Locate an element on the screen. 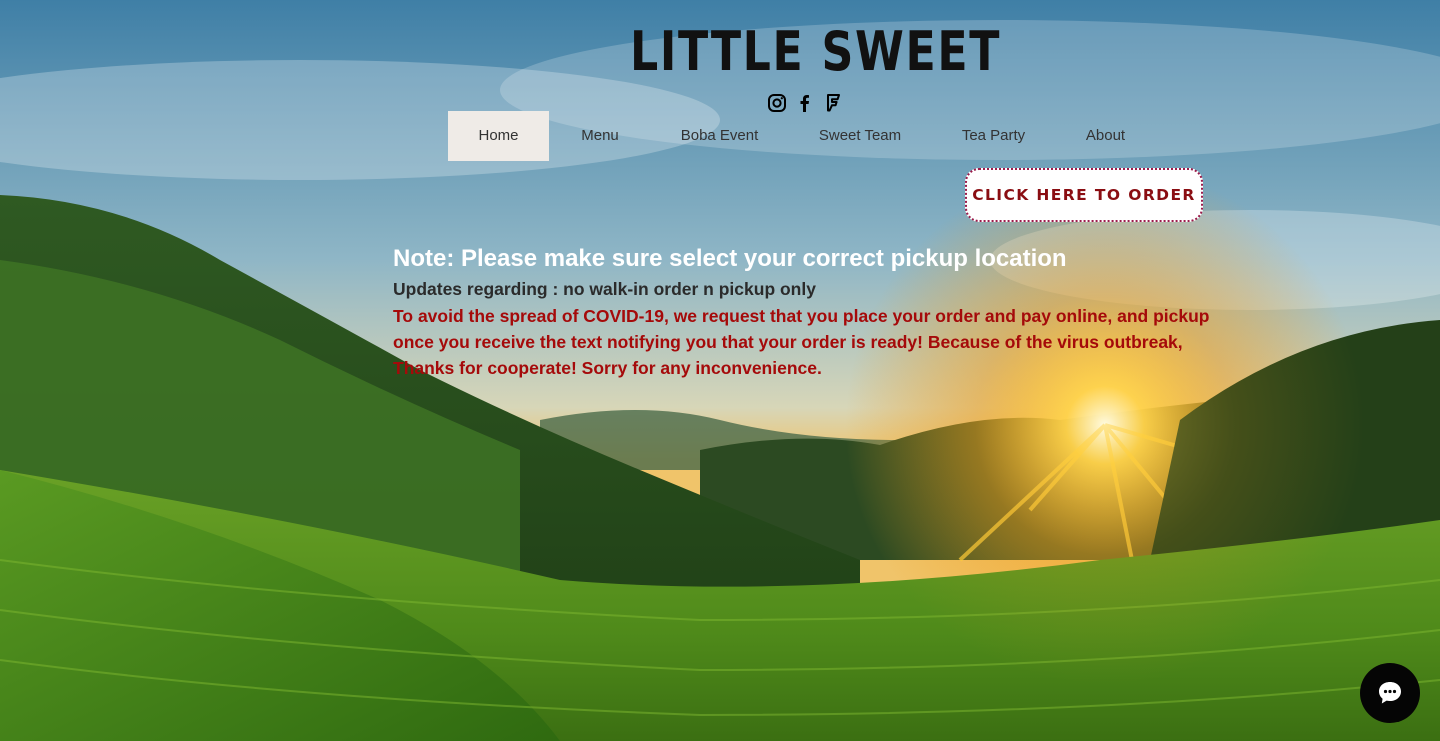 This screenshot has width=1440, height=741. chat-bubble-icon is located at coordinates (1390, 693).